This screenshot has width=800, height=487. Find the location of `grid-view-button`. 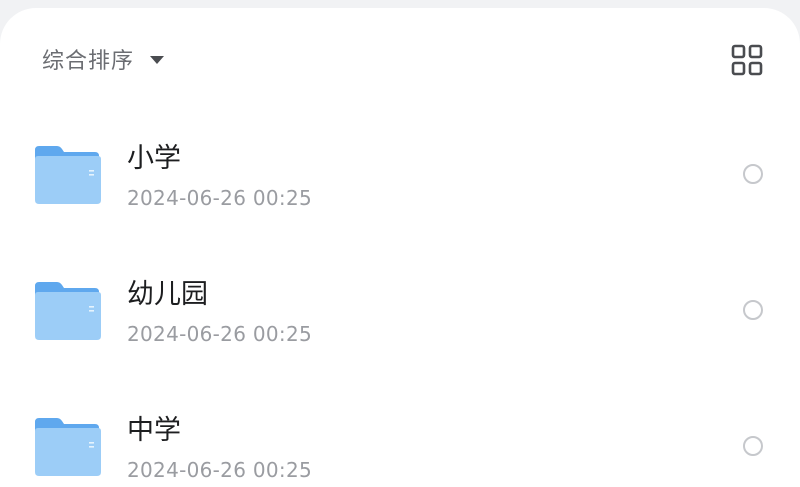

grid-view-button is located at coordinates (747, 60).